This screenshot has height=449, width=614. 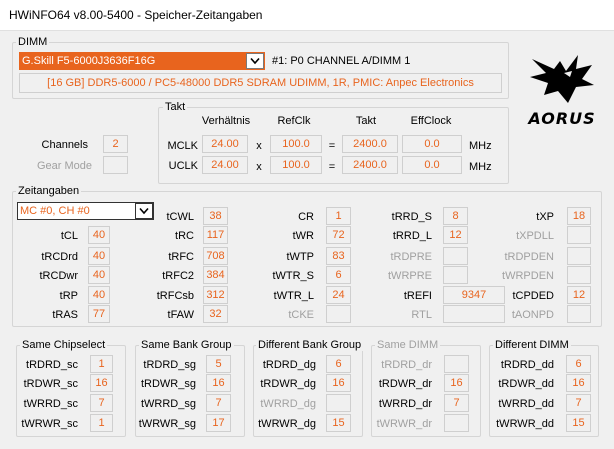 I want to click on timing-label: tRDPDEN, so click(x=529, y=257).